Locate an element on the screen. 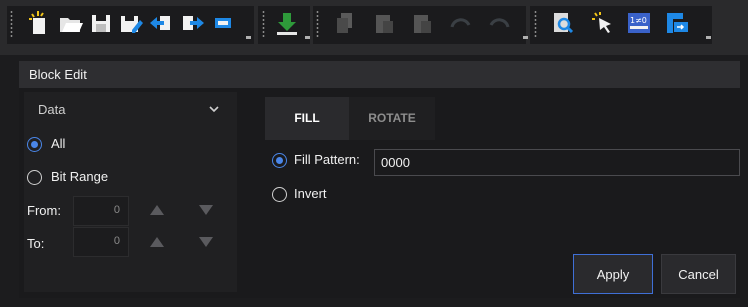 This screenshot has width=748, height=307. redo-icon is located at coordinates (499, 23).